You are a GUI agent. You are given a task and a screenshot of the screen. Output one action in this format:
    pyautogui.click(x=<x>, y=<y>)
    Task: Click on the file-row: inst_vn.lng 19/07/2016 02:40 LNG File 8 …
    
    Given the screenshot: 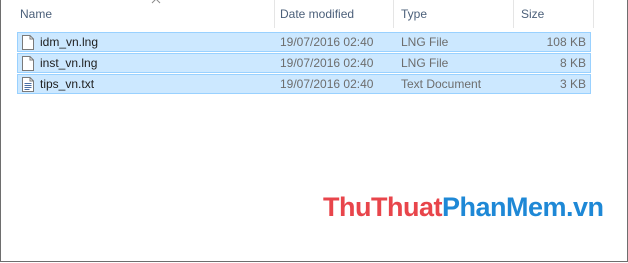 What is the action you would take?
    pyautogui.click(x=304, y=63)
    